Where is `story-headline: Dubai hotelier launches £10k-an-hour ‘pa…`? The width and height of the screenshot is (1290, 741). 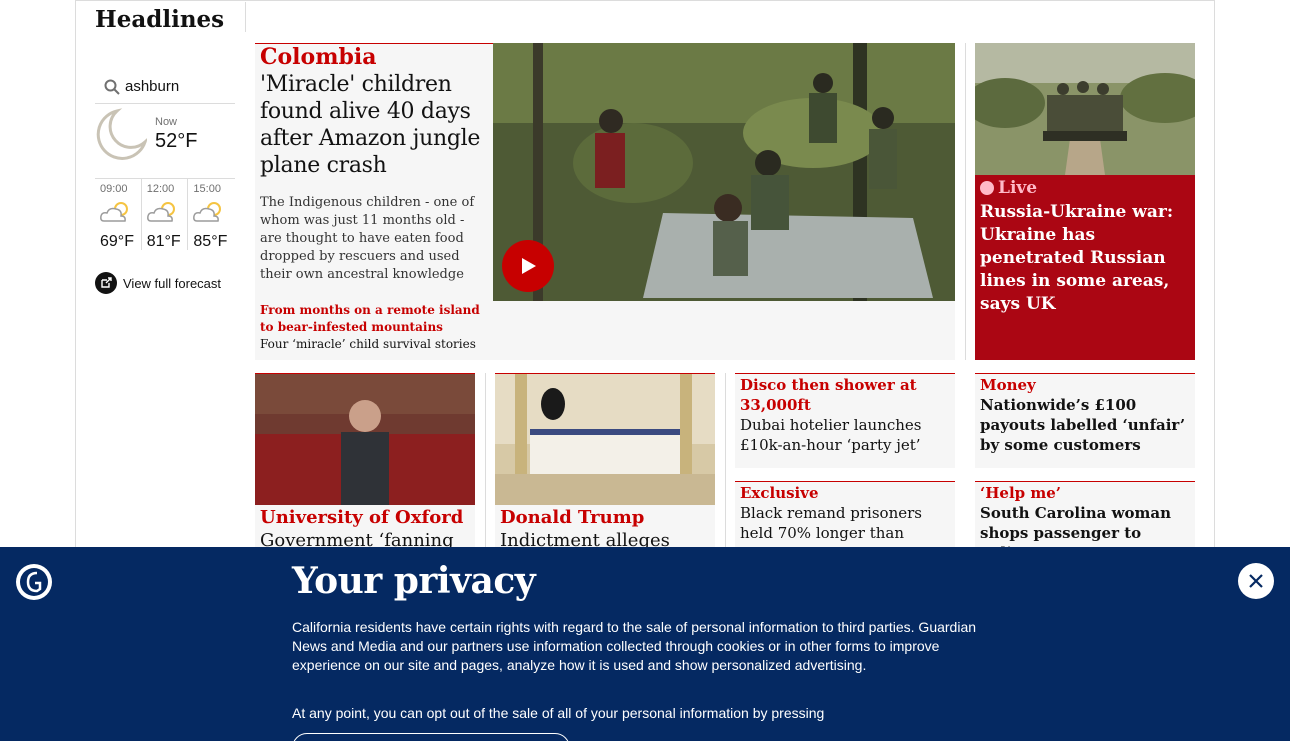
story-headline: Dubai hotelier launches £10k-an-hour ‘pa… is located at coordinates (831, 435).